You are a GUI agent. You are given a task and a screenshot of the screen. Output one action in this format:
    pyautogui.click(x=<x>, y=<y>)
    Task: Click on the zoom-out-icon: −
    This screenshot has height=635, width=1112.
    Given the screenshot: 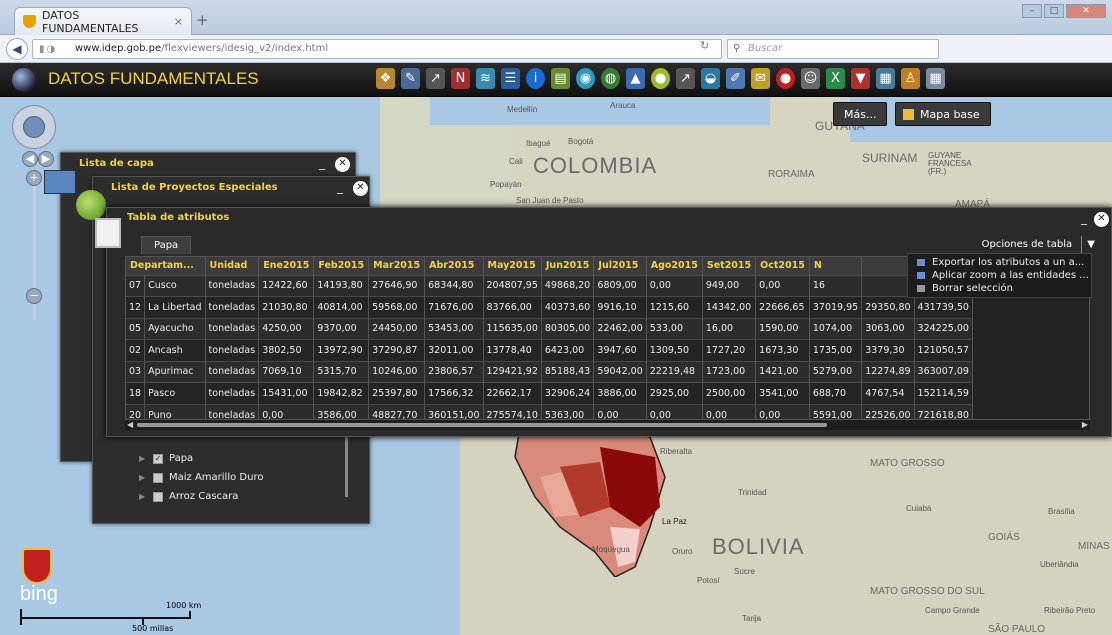 What is the action you would take?
    pyautogui.click(x=34, y=296)
    